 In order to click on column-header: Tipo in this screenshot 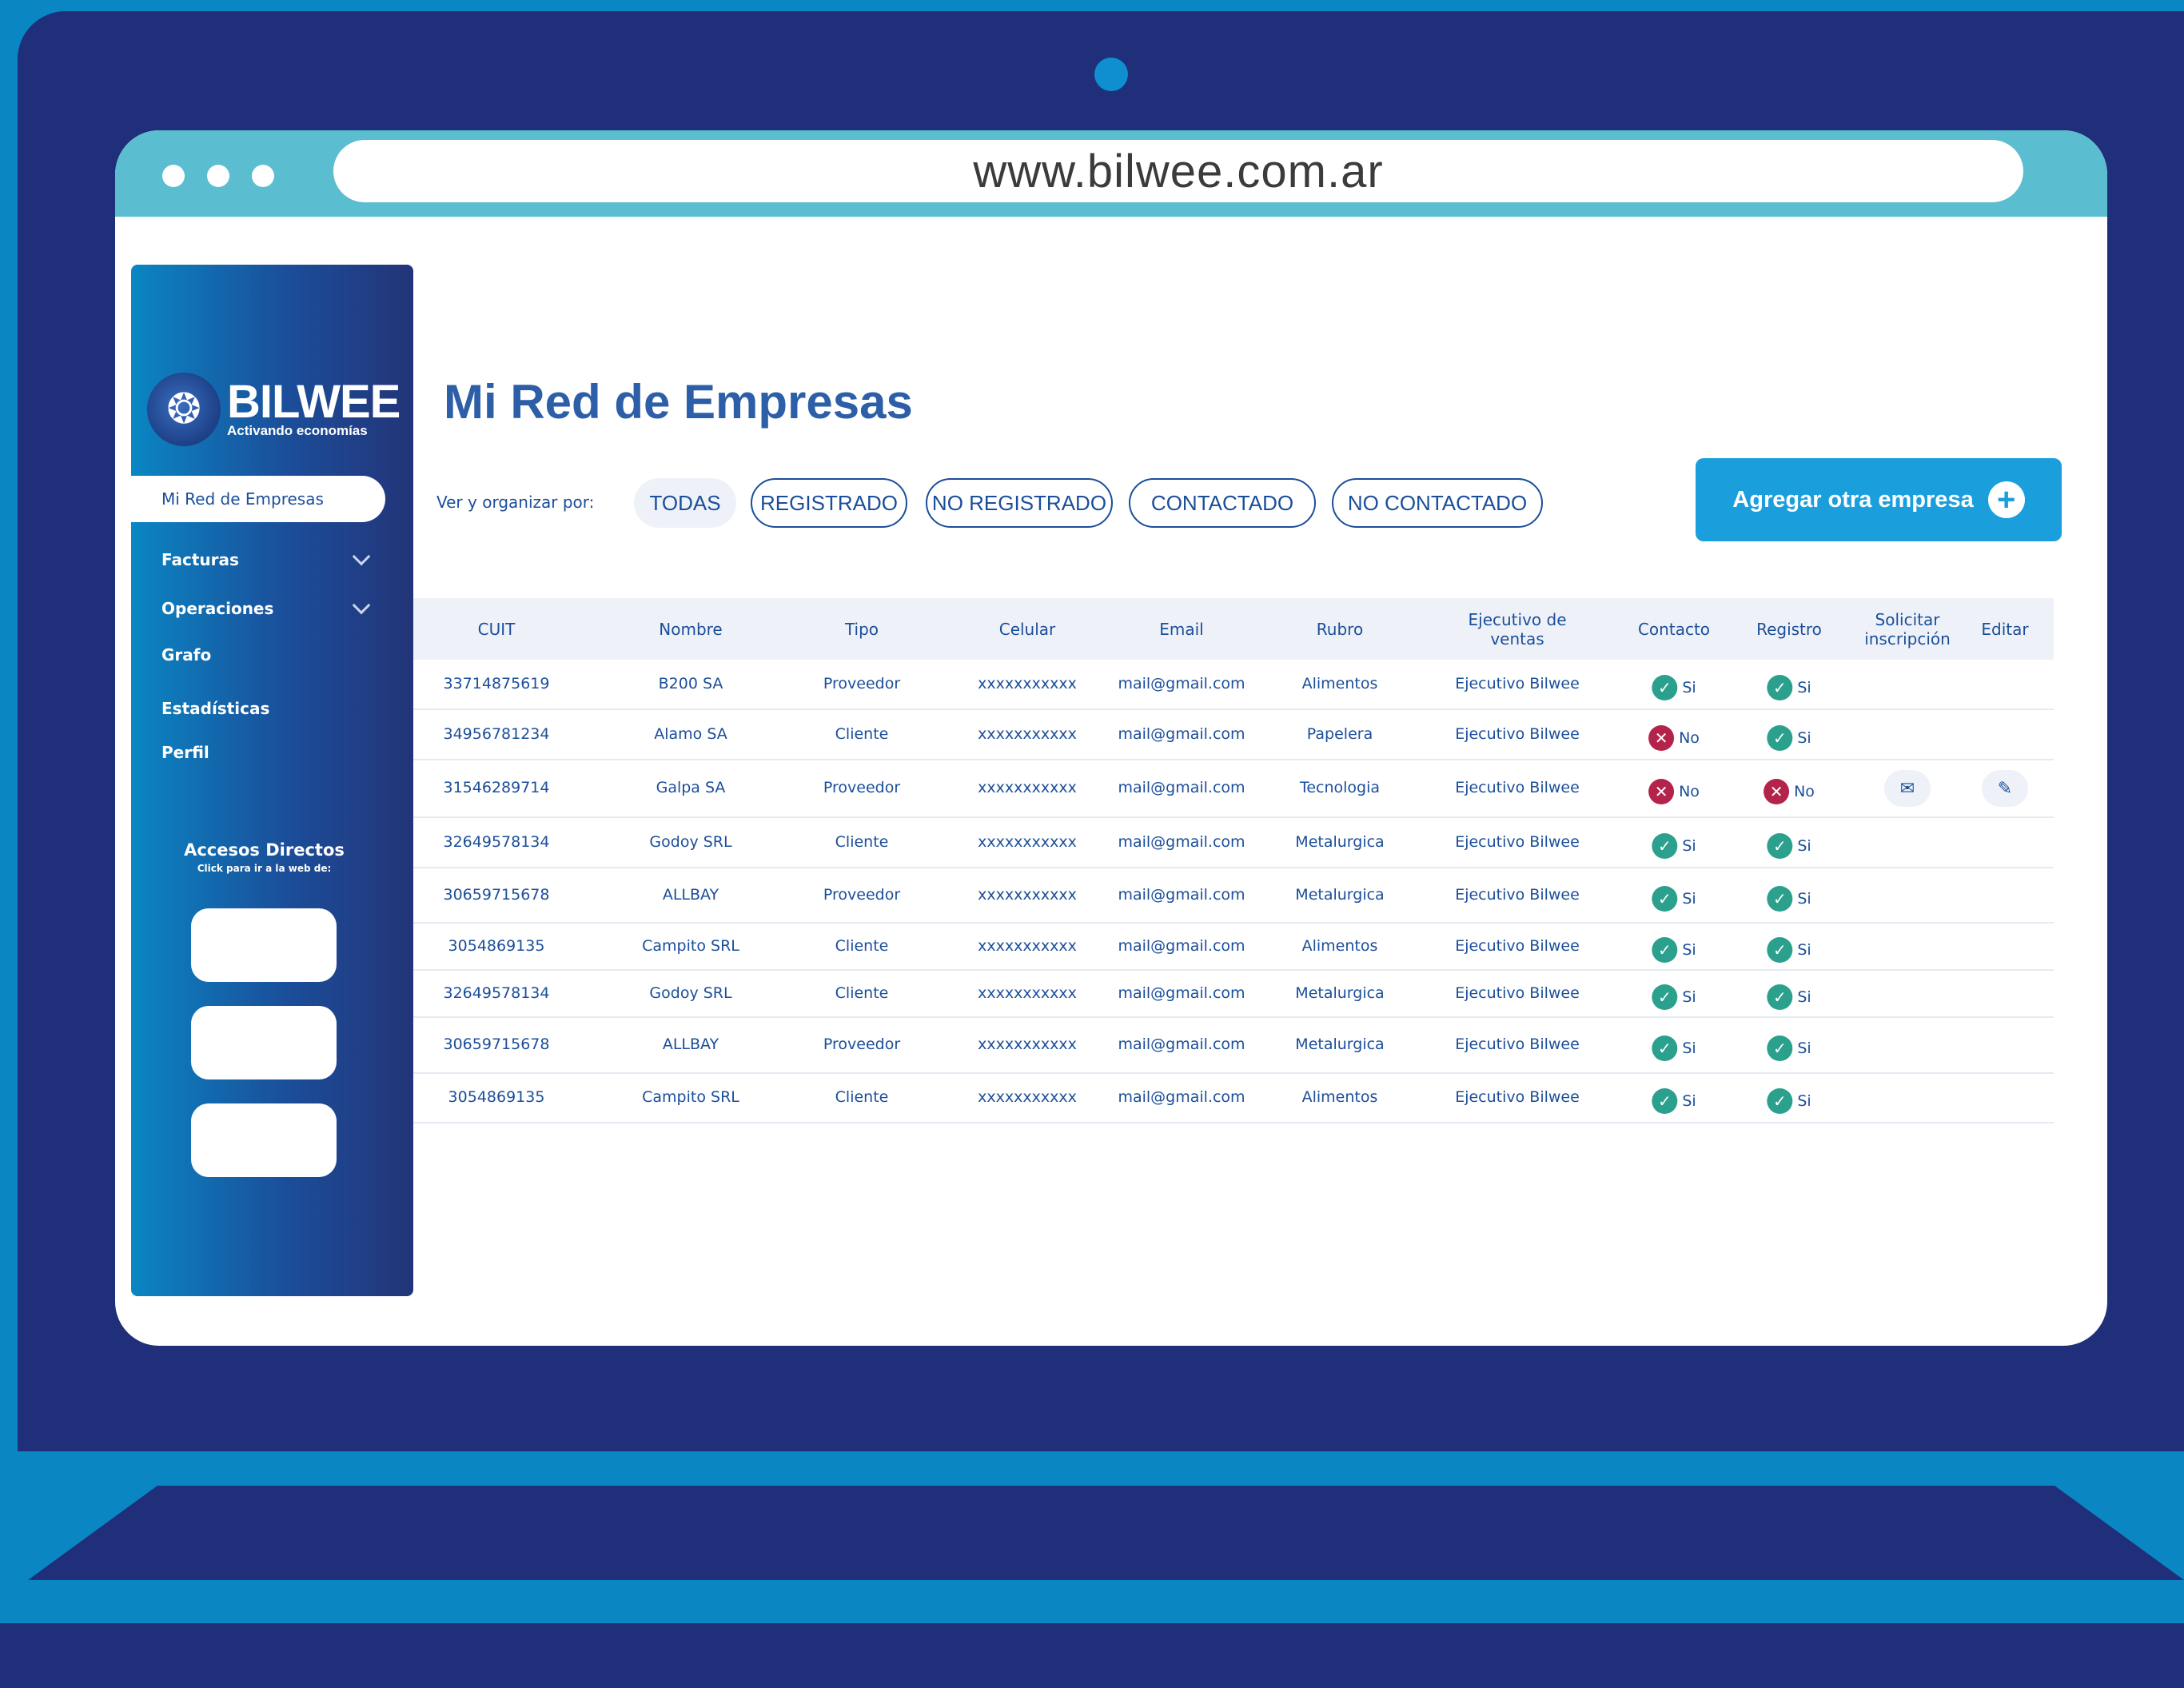, I will do `click(862, 630)`.